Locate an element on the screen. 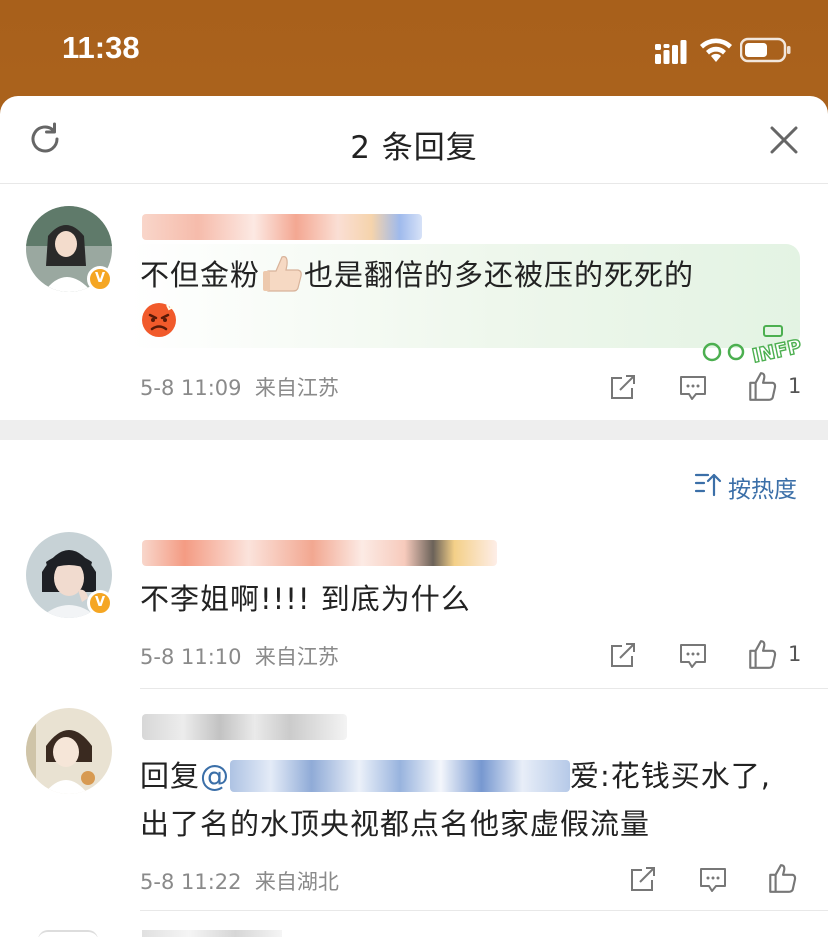 The width and height of the screenshot is (828, 937). infp-sticker-icon: INFP is located at coordinates (753, 346).